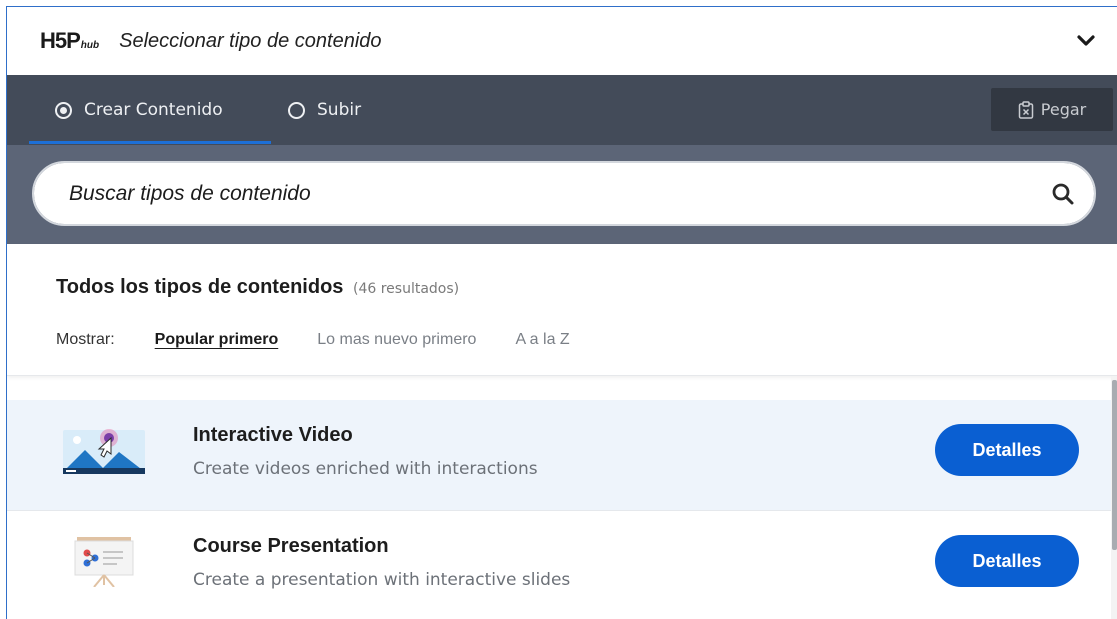 Image resolution: width=1117 pixels, height=619 pixels. I want to click on results-title-text: Todos los tipos de contenidos, so click(200, 287).